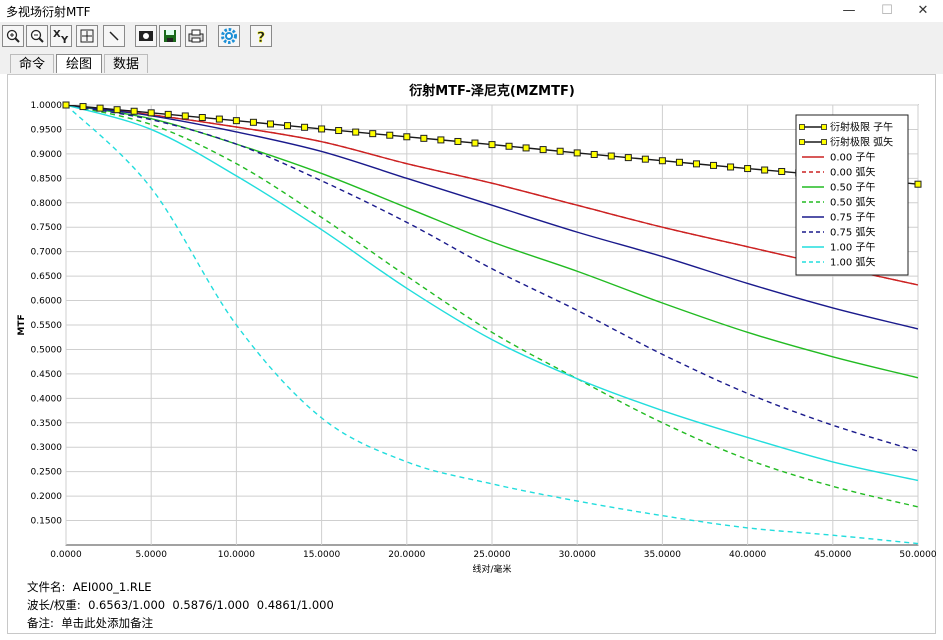 Image resolution: width=943 pixels, height=640 pixels. I want to click on save-icon, so click(170, 36).